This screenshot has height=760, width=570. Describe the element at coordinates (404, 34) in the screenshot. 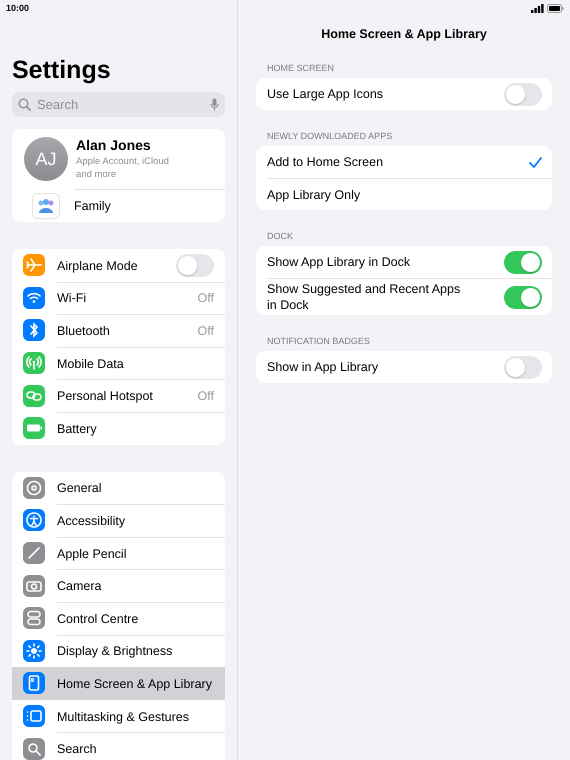

I see `page-title: Home Screen & App Library` at that location.